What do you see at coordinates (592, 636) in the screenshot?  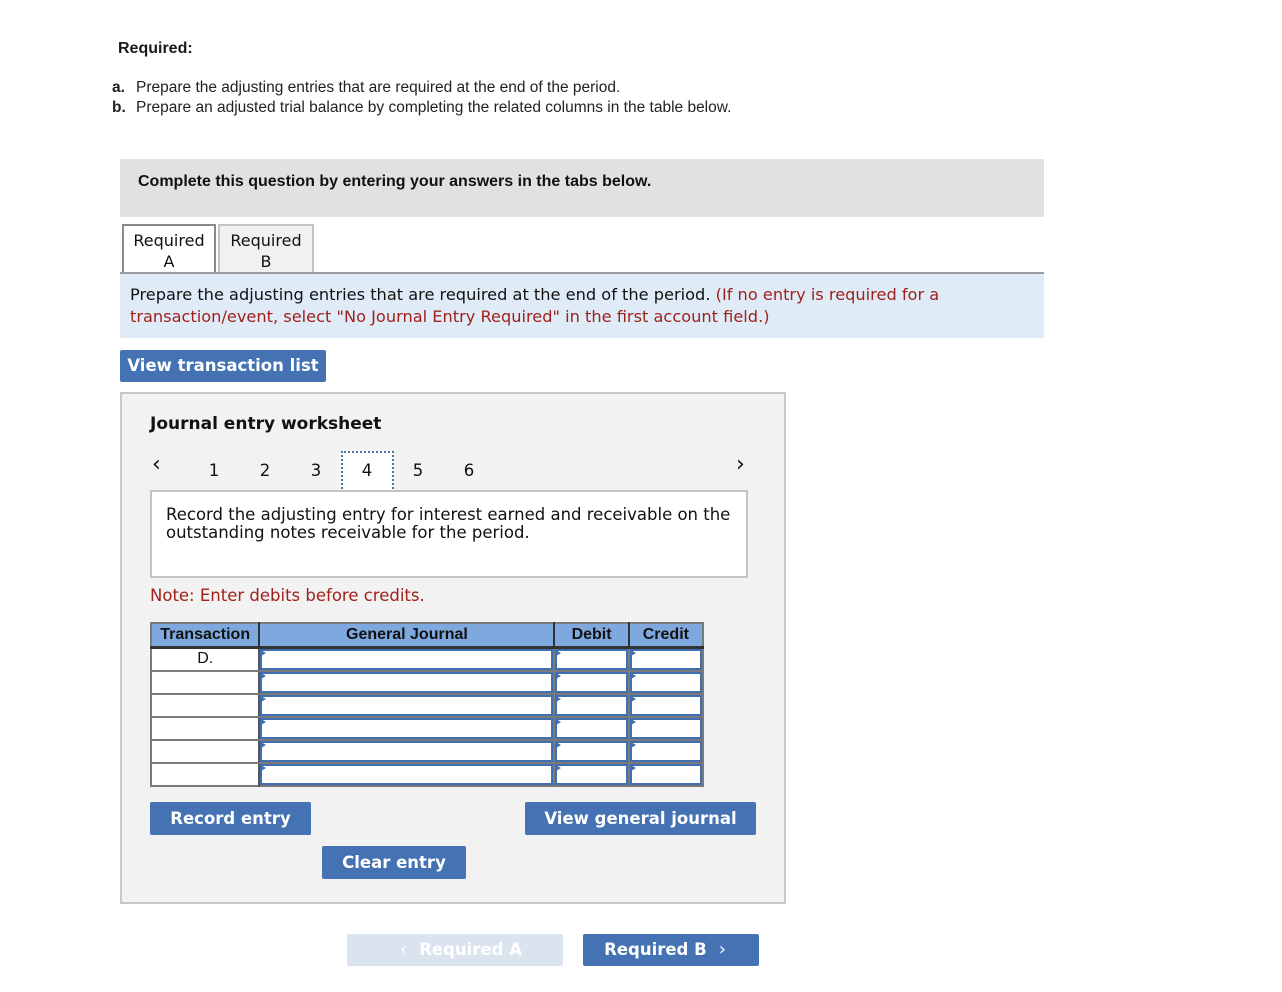 I see `header-debit: Debit` at bounding box center [592, 636].